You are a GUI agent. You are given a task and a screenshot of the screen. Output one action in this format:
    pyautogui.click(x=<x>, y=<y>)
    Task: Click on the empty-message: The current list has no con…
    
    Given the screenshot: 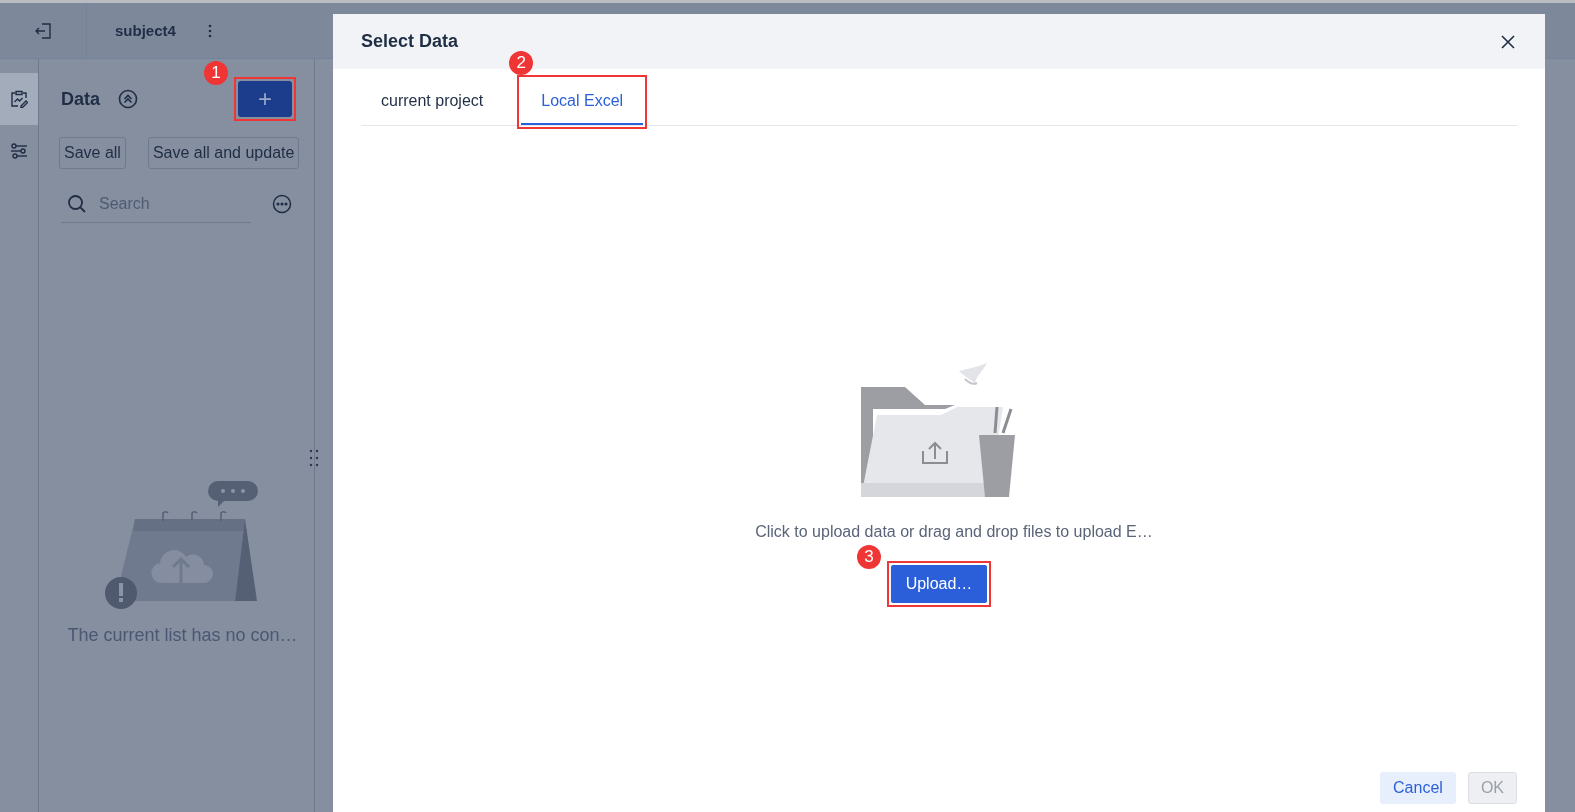 What is the action you would take?
    pyautogui.click(x=182, y=635)
    